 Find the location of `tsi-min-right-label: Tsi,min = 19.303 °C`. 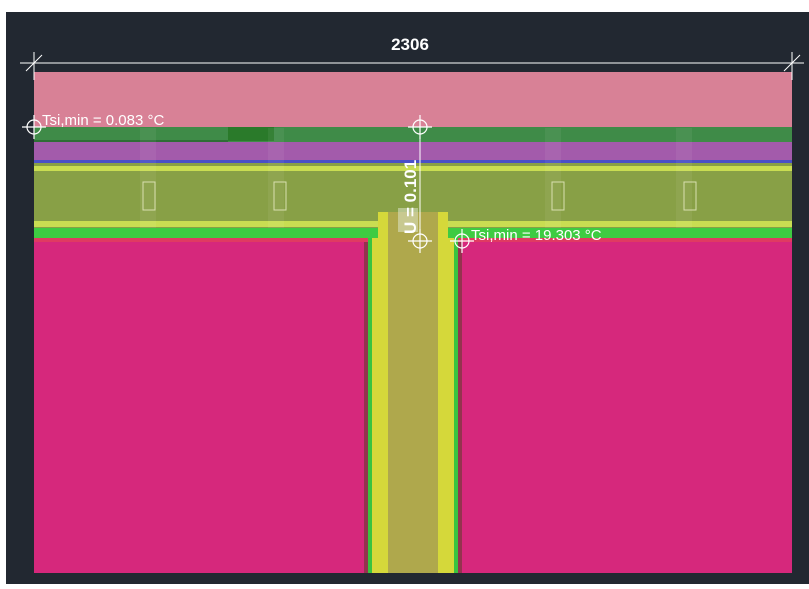

tsi-min-right-label: Tsi,min = 19.303 °C is located at coordinates (536, 235).